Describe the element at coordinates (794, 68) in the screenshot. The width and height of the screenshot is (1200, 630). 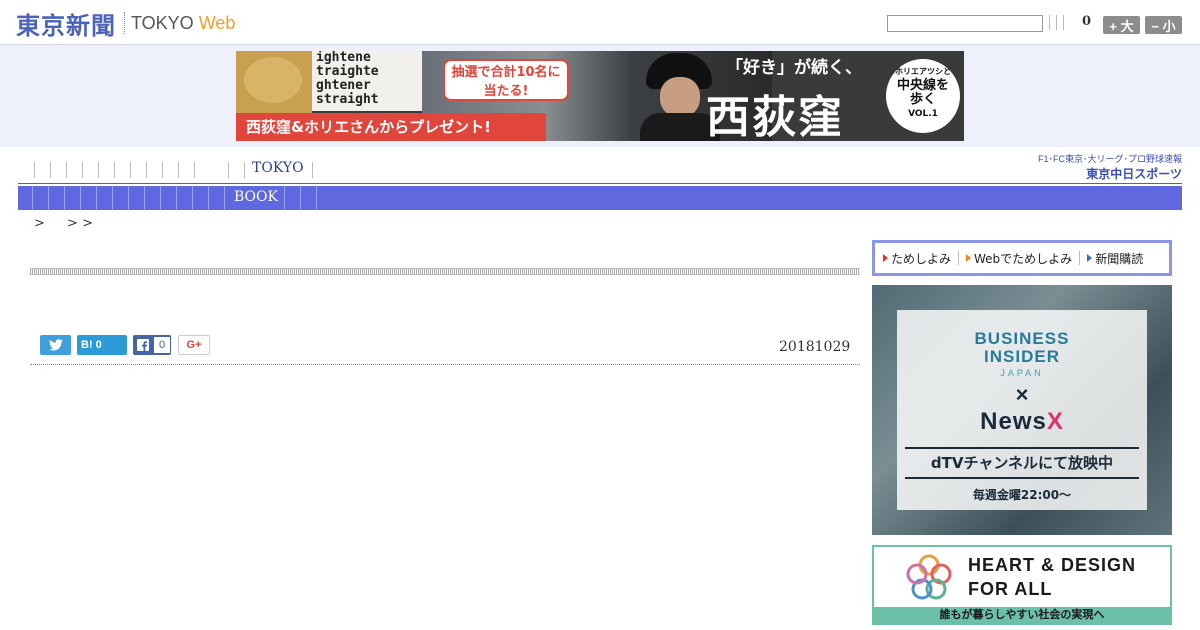
I see `banner-quote: 「好き」が続く、` at that location.